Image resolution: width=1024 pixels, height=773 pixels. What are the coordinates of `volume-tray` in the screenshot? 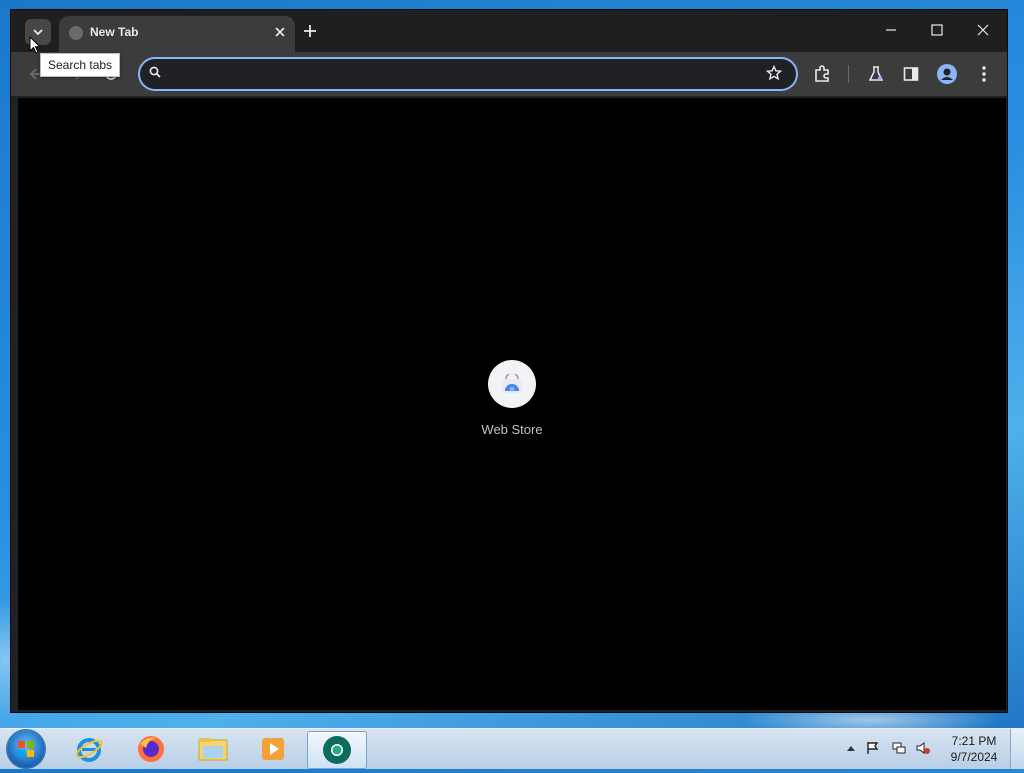 It's located at (923, 748).